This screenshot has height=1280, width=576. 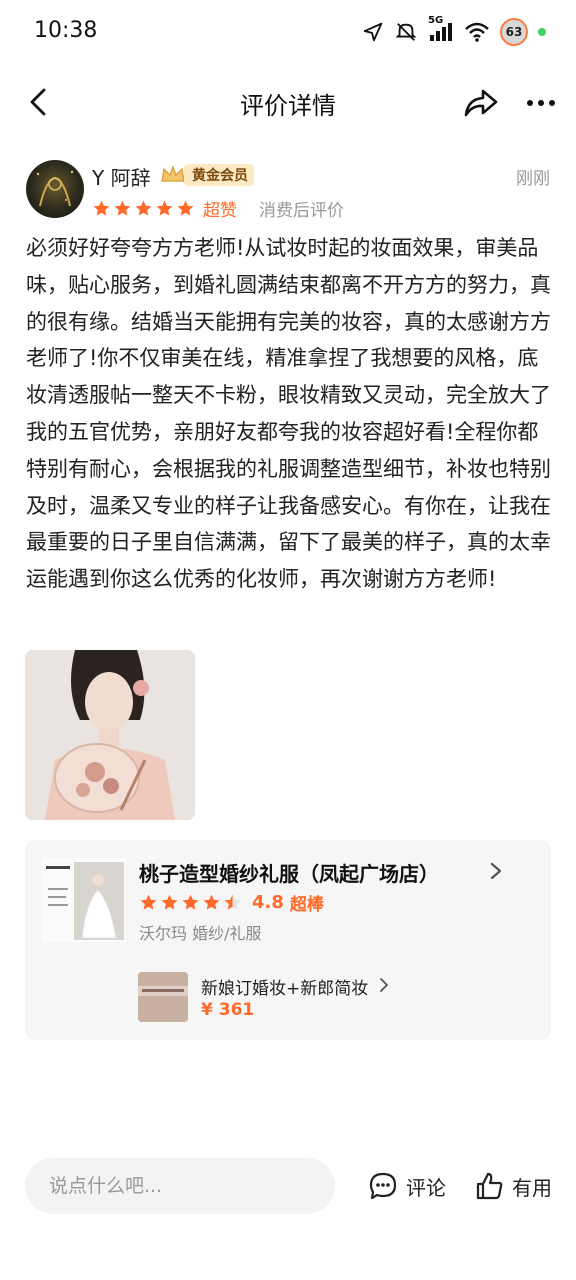 I want to click on product-name: 新娘订婚妆+新郎简妆, so click(x=284, y=986).